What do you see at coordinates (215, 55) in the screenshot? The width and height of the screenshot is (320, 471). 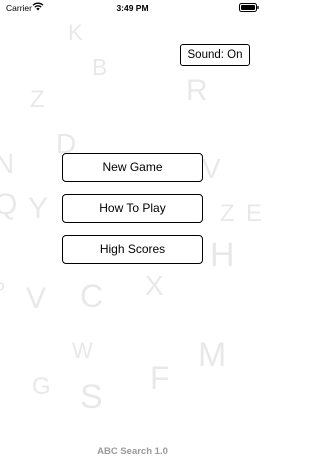 I see `sound-toggle-button: Sound: On` at bounding box center [215, 55].